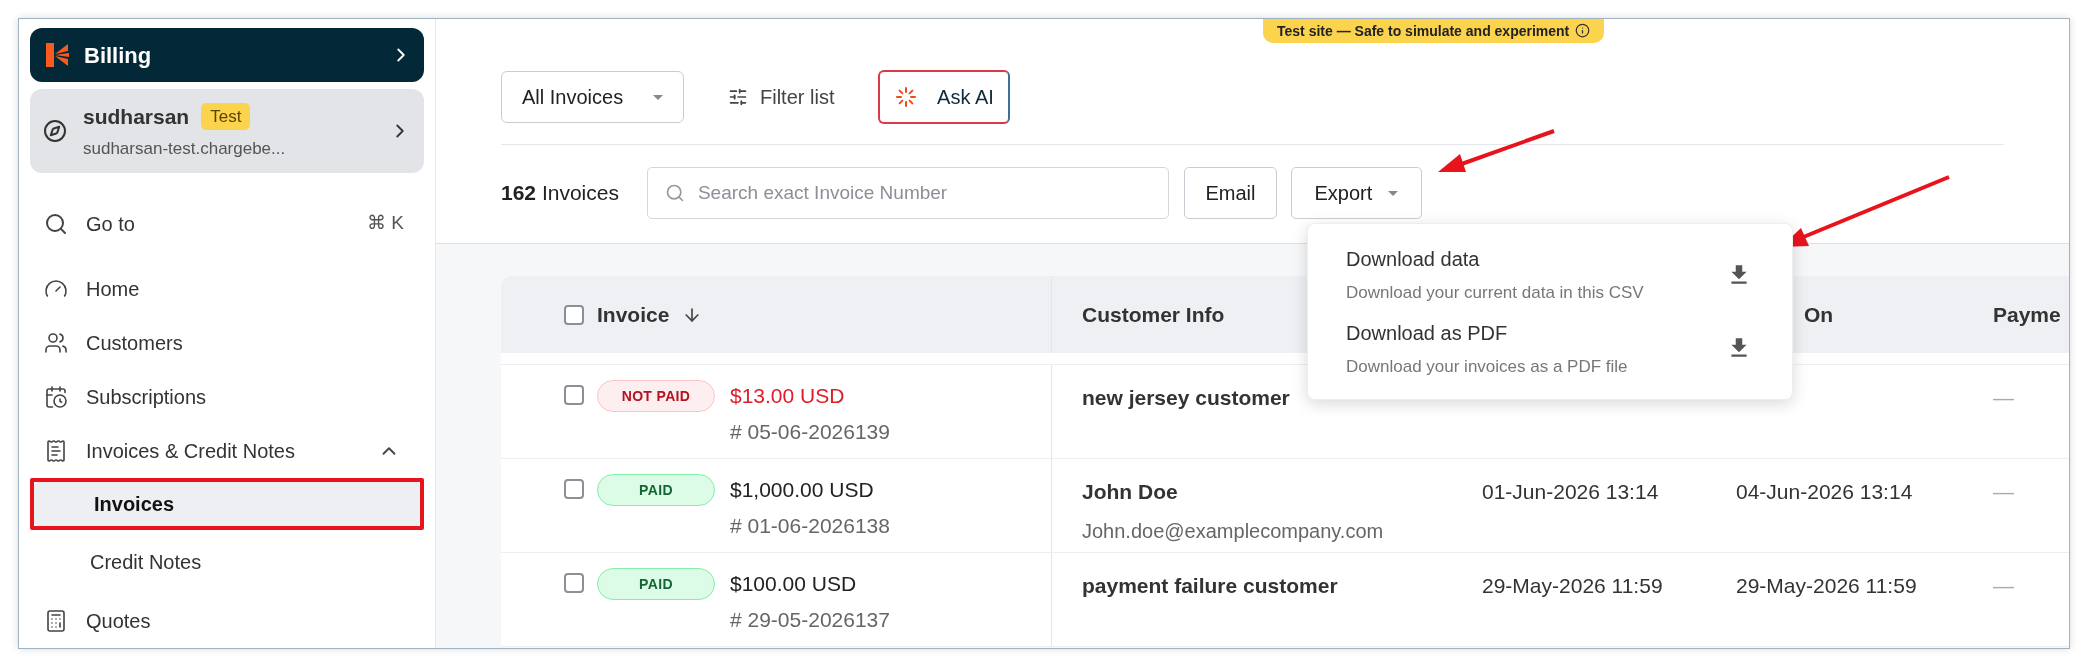 This screenshot has width=2086, height=666. Describe the element at coordinates (560, 193) in the screenshot. I see `invoice-count: 162 Invoices` at that location.